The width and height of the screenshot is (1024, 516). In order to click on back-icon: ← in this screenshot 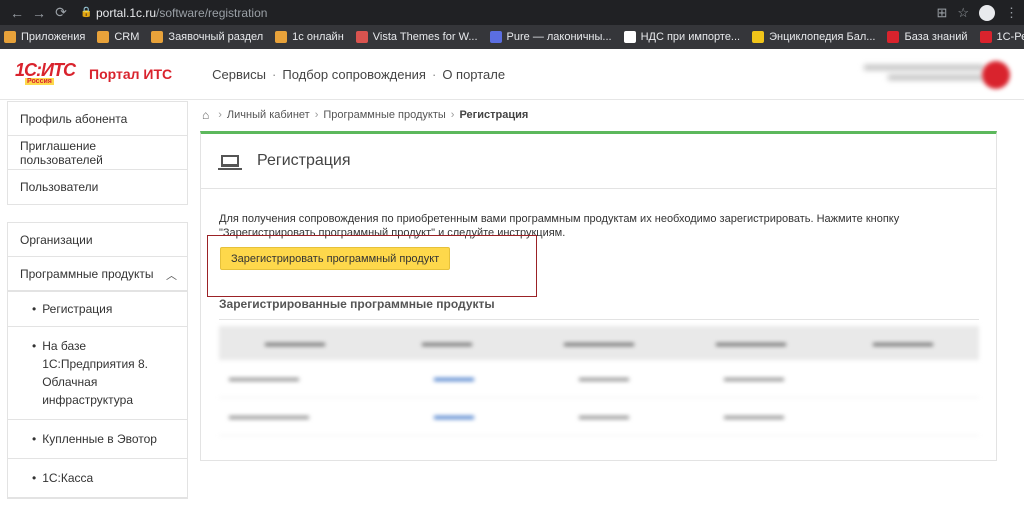, I will do `click(17, 13)`.